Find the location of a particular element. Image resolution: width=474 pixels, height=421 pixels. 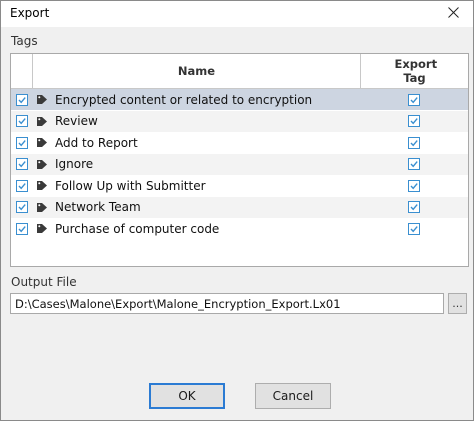

table-row: Follow Up with Submitter is located at coordinates (239, 185).